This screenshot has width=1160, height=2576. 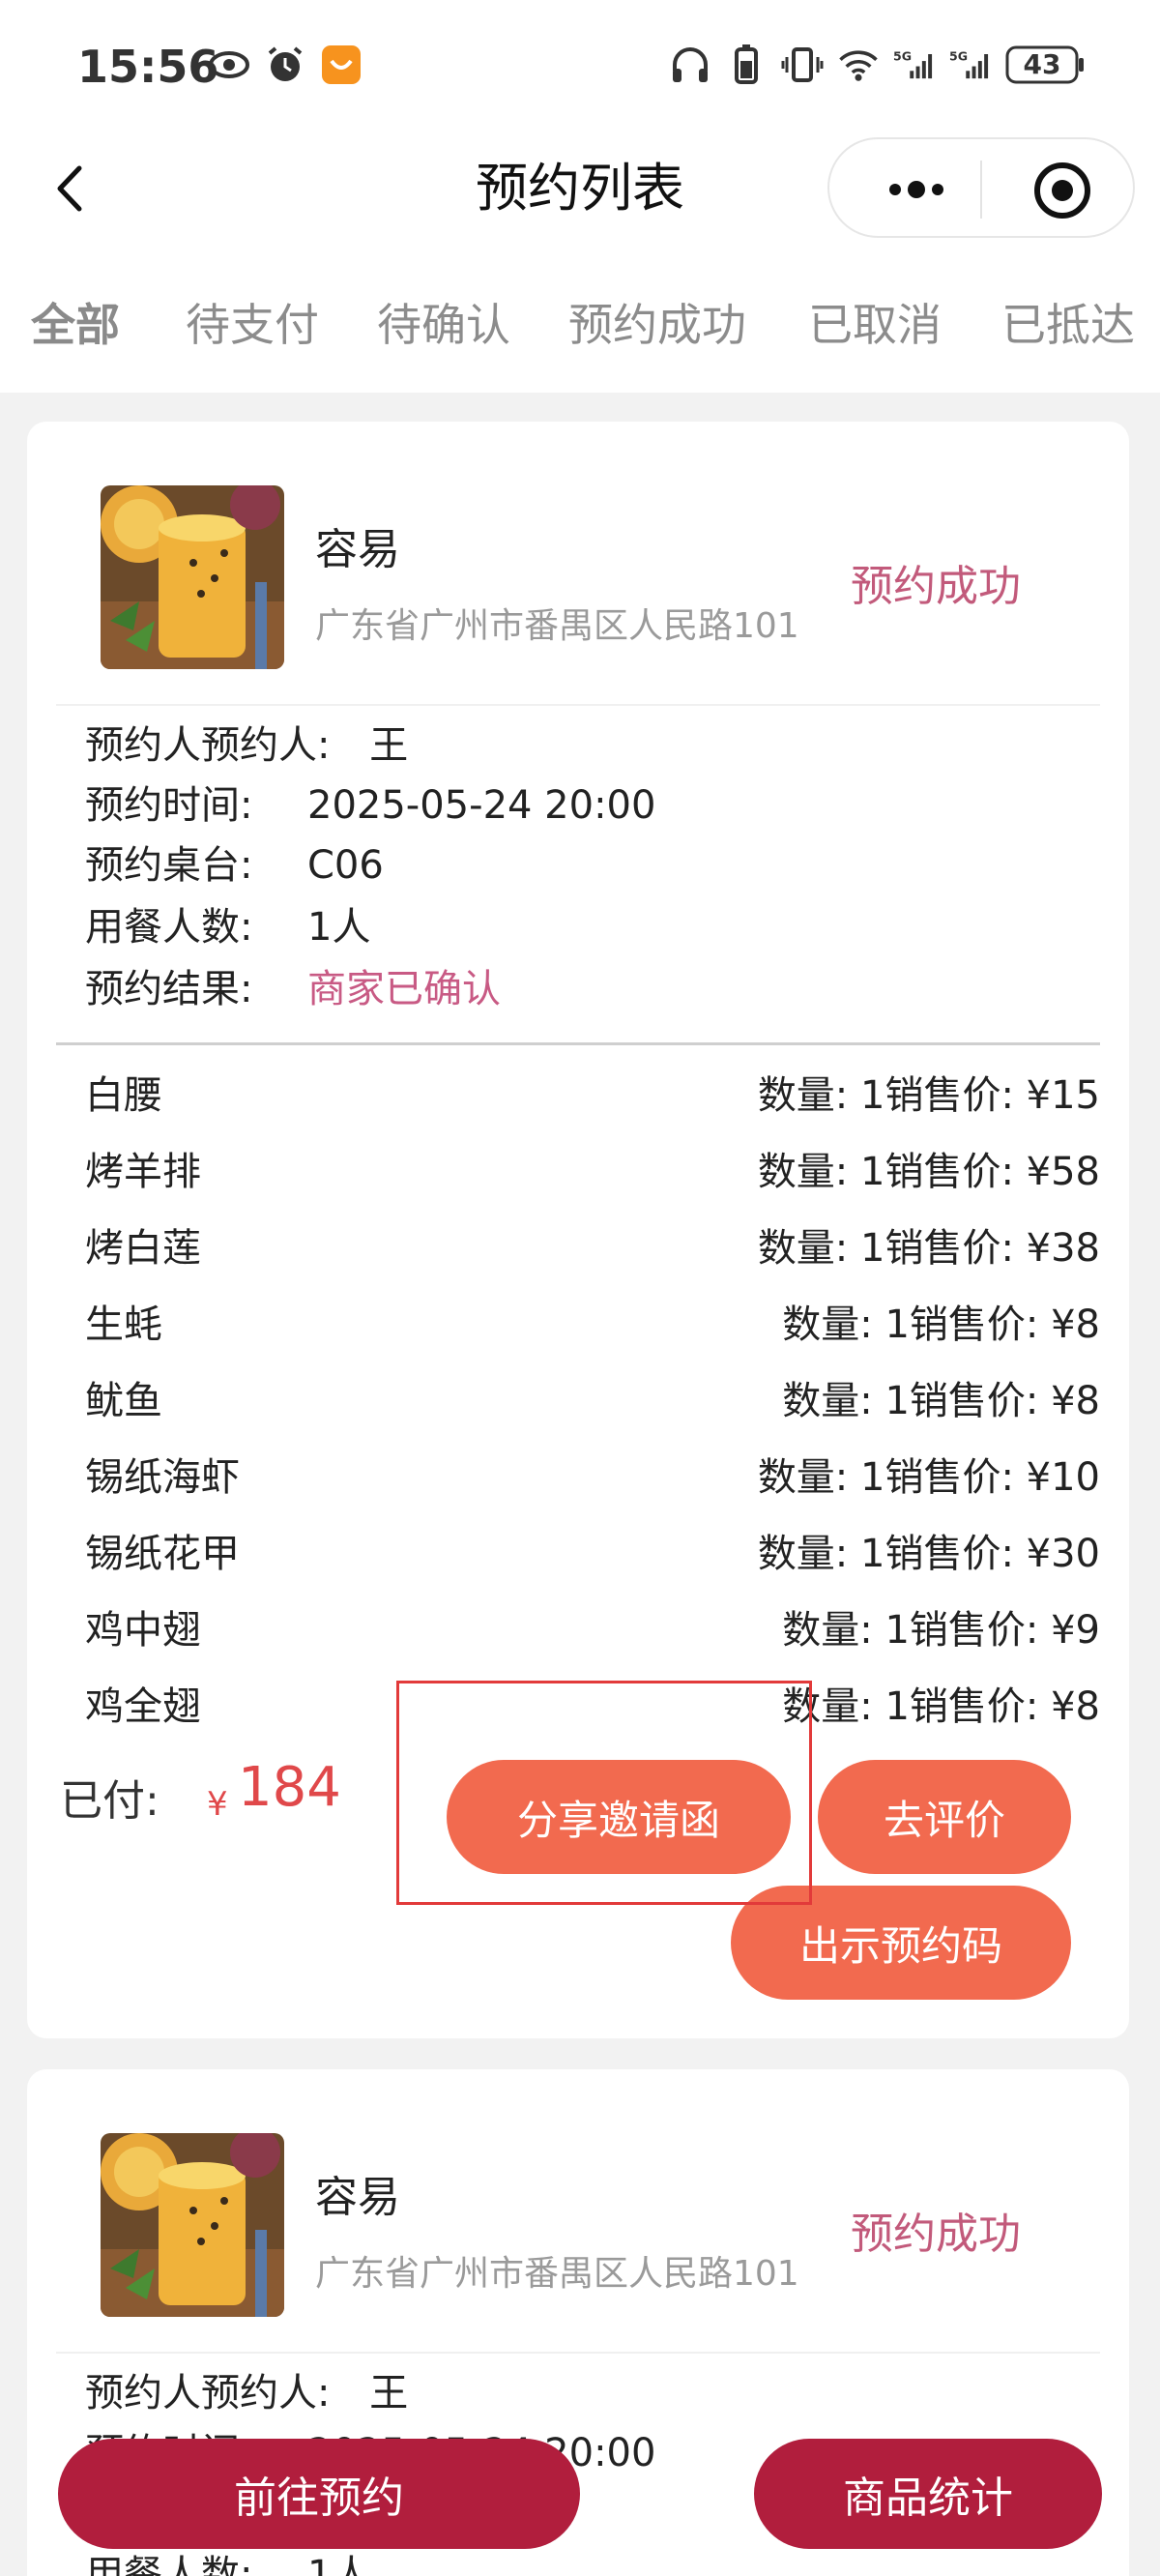 I want to click on item-name: 鸡中翅, so click(x=143, y=1630).